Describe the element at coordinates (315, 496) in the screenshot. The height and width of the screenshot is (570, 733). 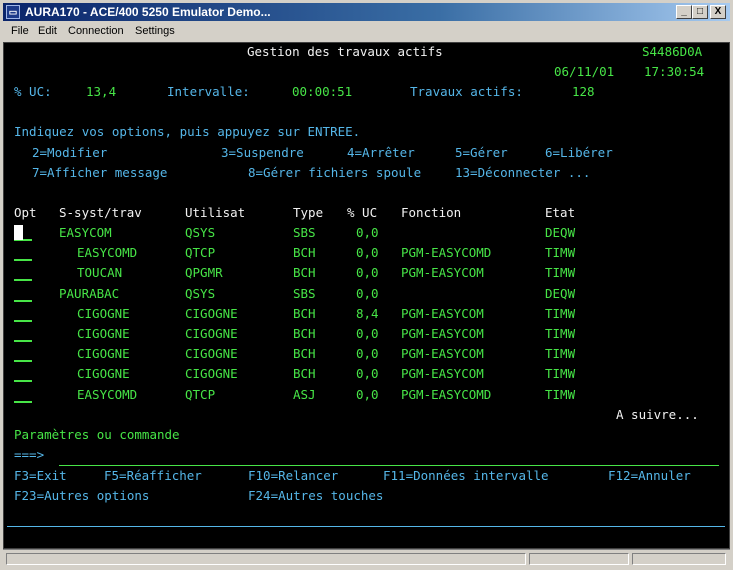
I see `fkey-more-keys: F24=Autres touches` at that location.